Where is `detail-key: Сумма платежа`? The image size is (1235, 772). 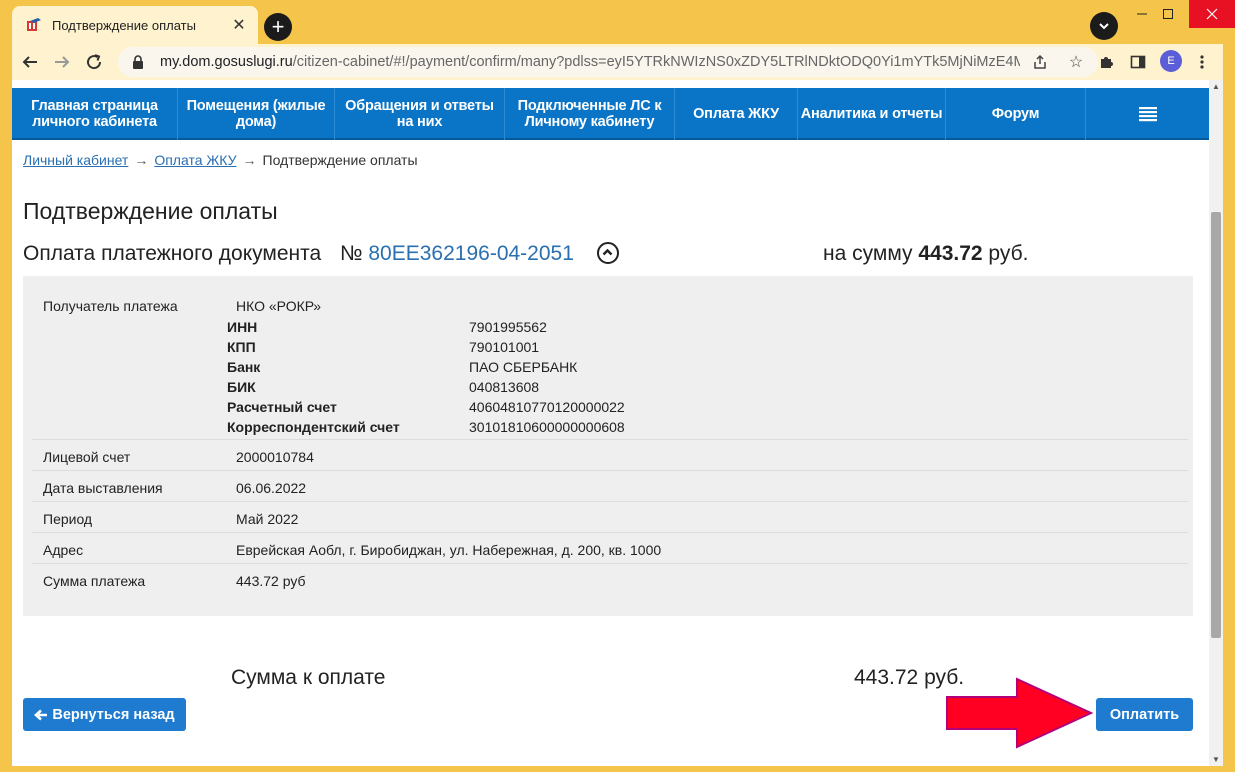
detail-key: Сумма платежа is located at coordinates (94, 581).